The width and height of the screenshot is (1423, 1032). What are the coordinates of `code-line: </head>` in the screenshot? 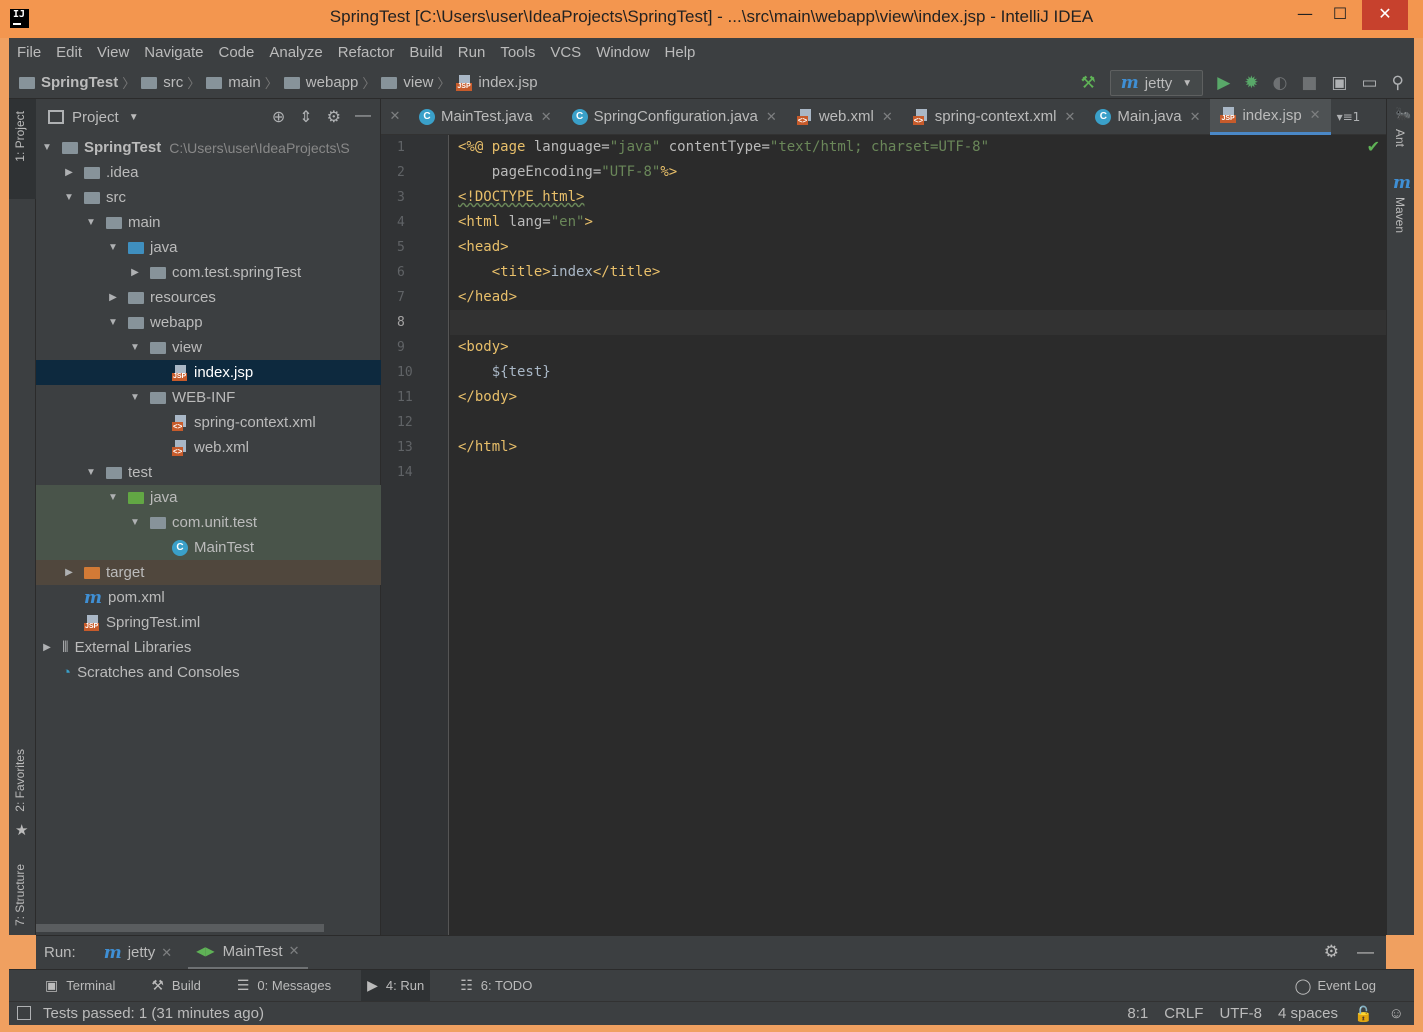 It's located at (918, 297).